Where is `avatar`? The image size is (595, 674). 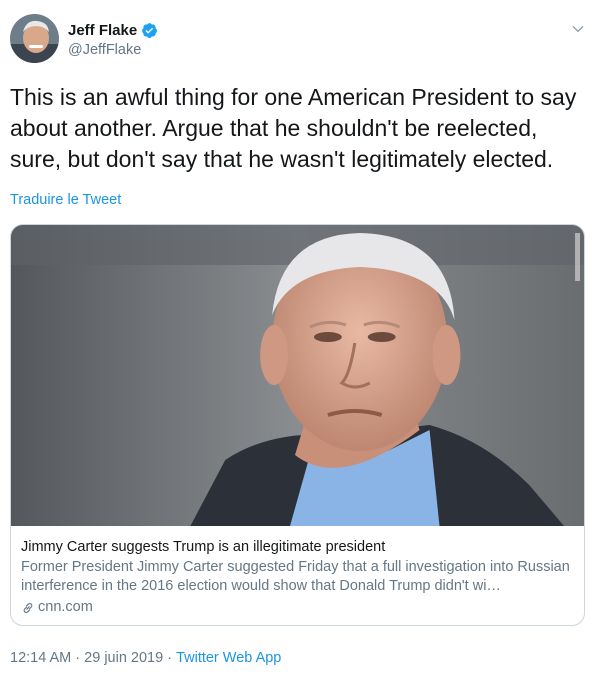 avatar is located at coordinates (34, 38).